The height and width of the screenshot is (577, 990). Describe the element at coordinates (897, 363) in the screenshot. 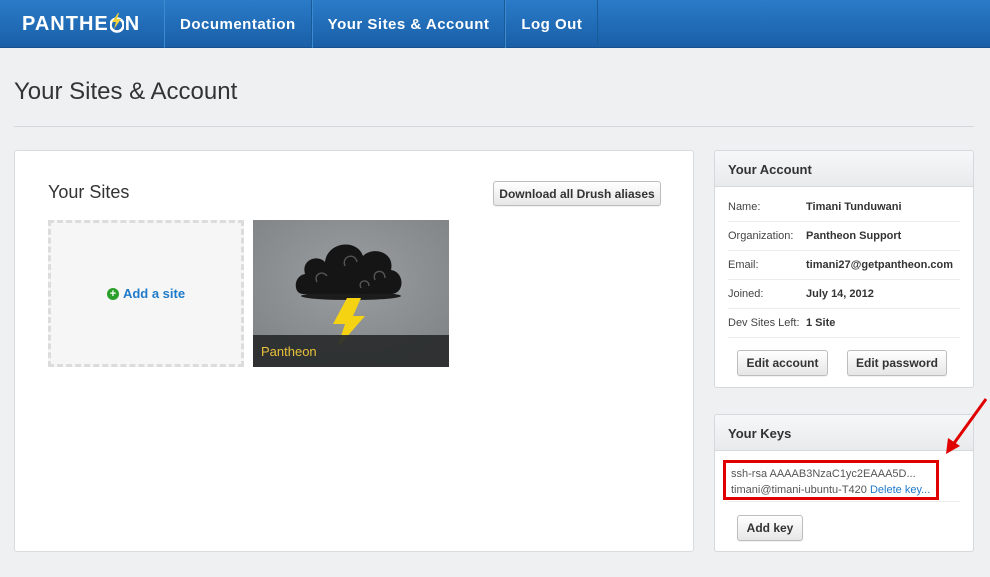

I see `edit-password-button: Edit password` at that location.